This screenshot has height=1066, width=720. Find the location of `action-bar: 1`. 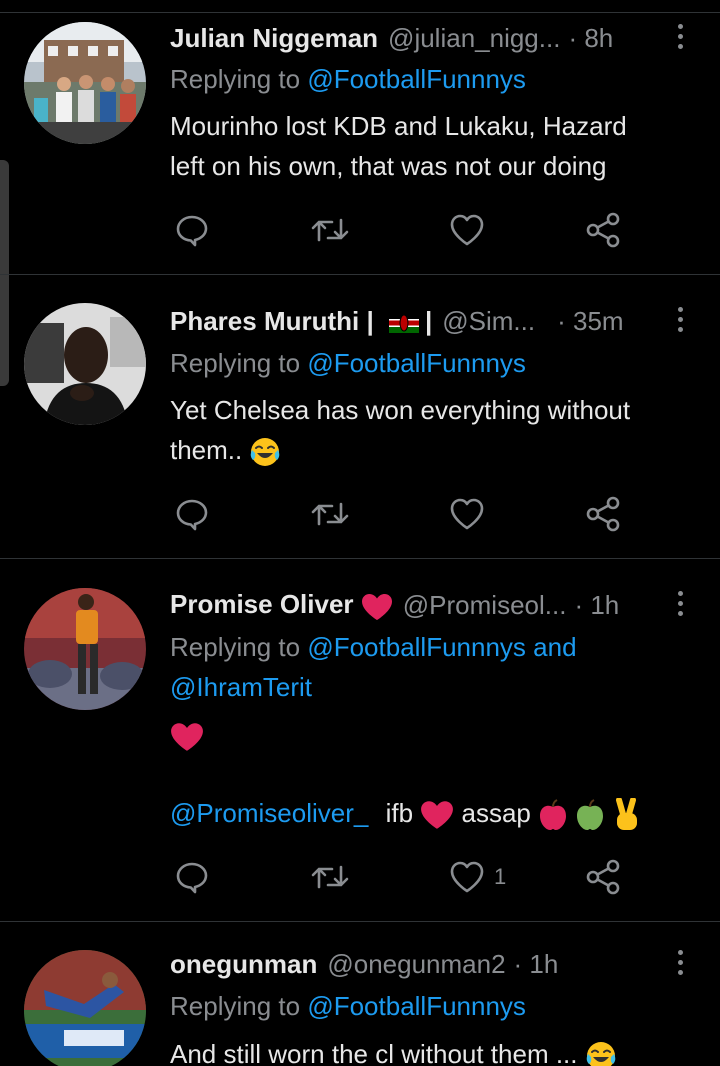

action-bar: 1 is located at coordinates (410, 877).